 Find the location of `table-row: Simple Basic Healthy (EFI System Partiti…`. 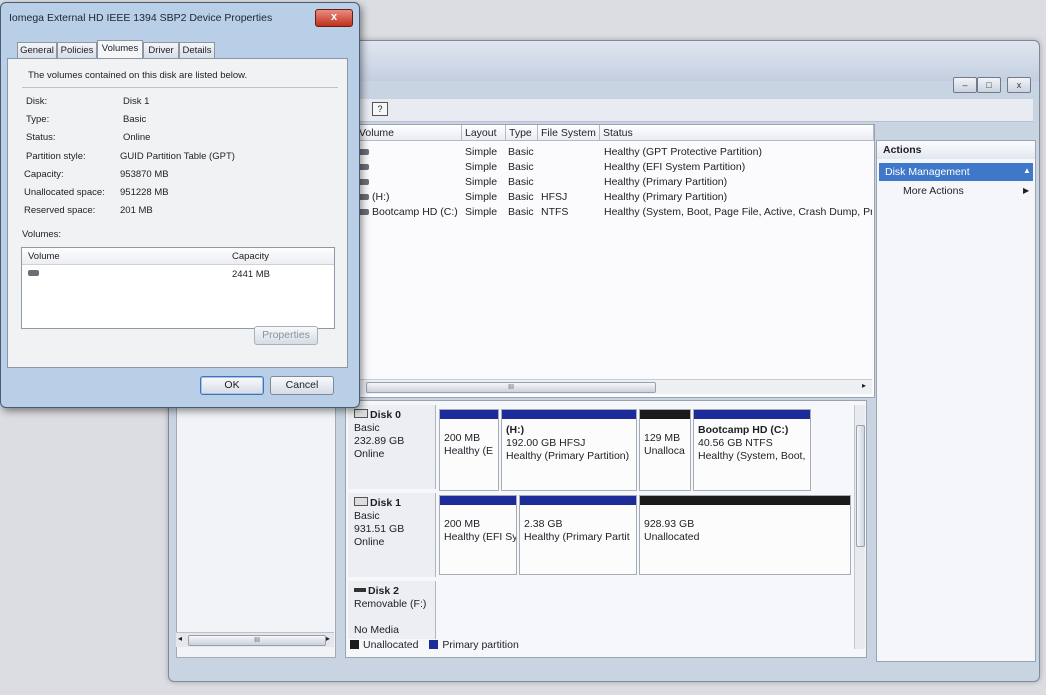

table-row: Simple Basic Healthy (EFI System Partiti… is located at coordinates (615, 167).